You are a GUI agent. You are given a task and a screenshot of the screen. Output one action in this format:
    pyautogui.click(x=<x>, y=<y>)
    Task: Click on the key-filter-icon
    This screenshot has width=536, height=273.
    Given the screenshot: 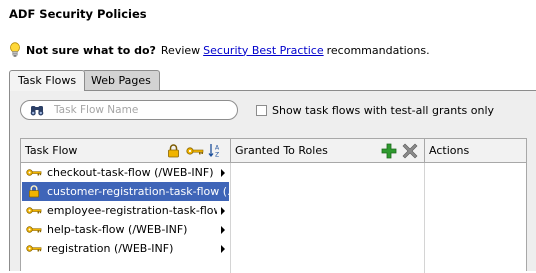 What is the action you would take?
    pyautogui.click(x=195, y=151)
    